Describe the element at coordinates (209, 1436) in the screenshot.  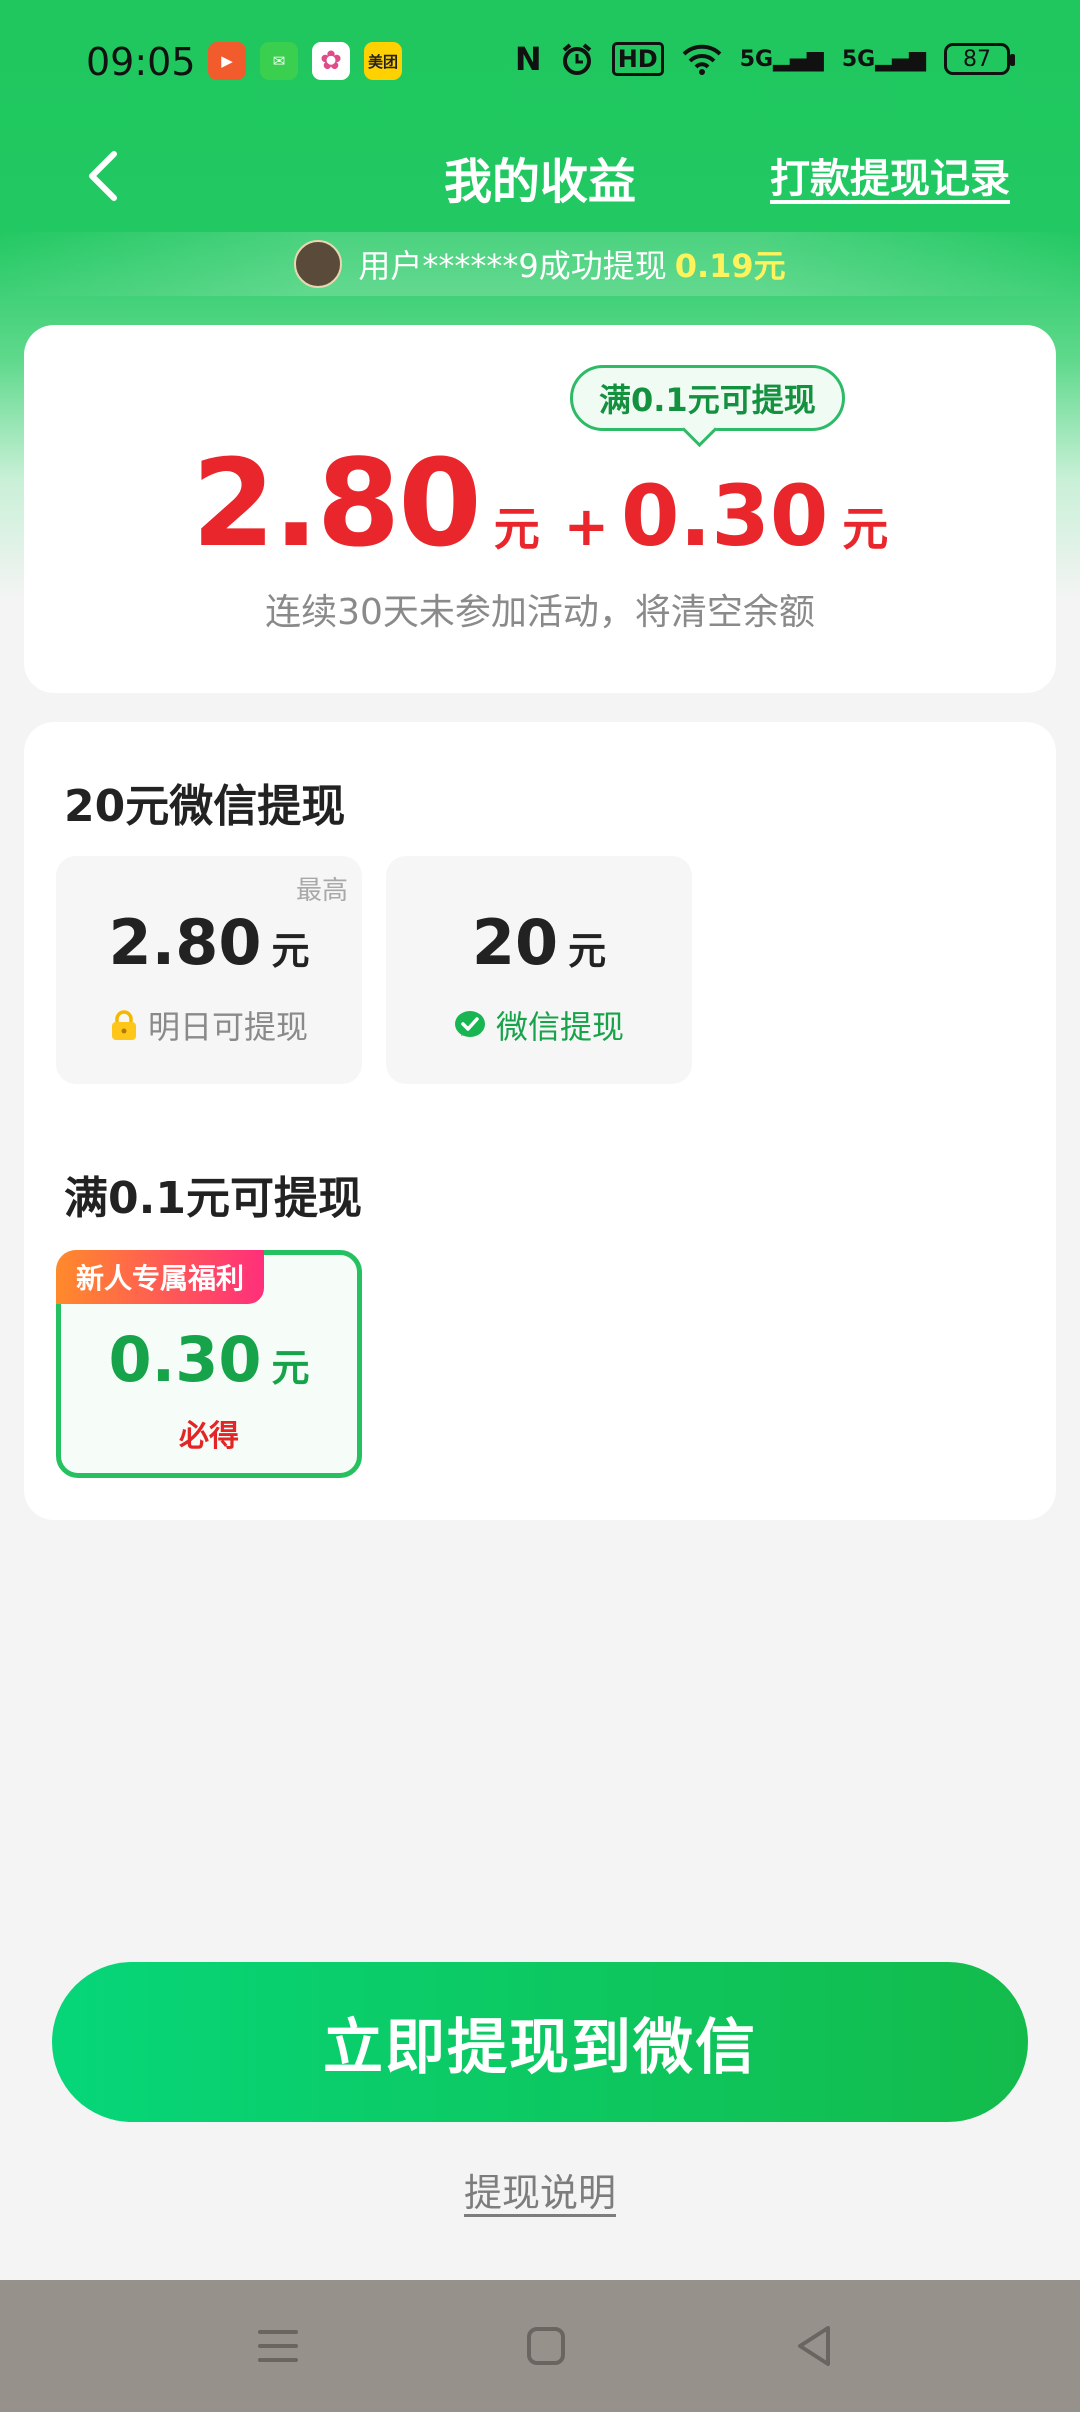
I see `guaranteed-label: 必得` at that location.